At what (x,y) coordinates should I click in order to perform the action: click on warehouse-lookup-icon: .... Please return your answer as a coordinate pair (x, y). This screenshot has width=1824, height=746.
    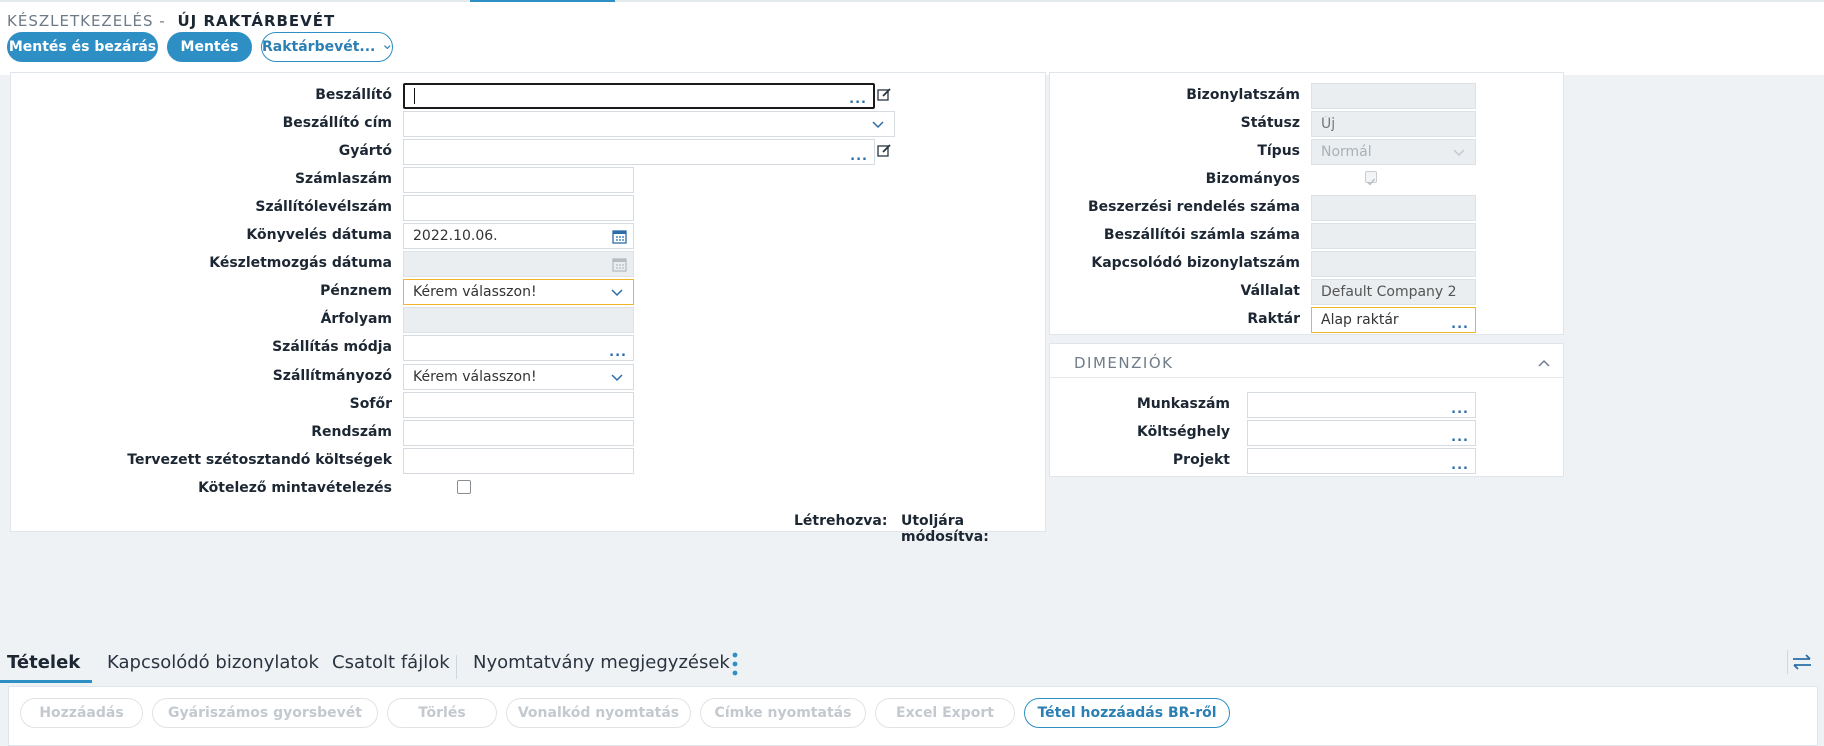
    Looking at the image, I should click on (1460, 324).